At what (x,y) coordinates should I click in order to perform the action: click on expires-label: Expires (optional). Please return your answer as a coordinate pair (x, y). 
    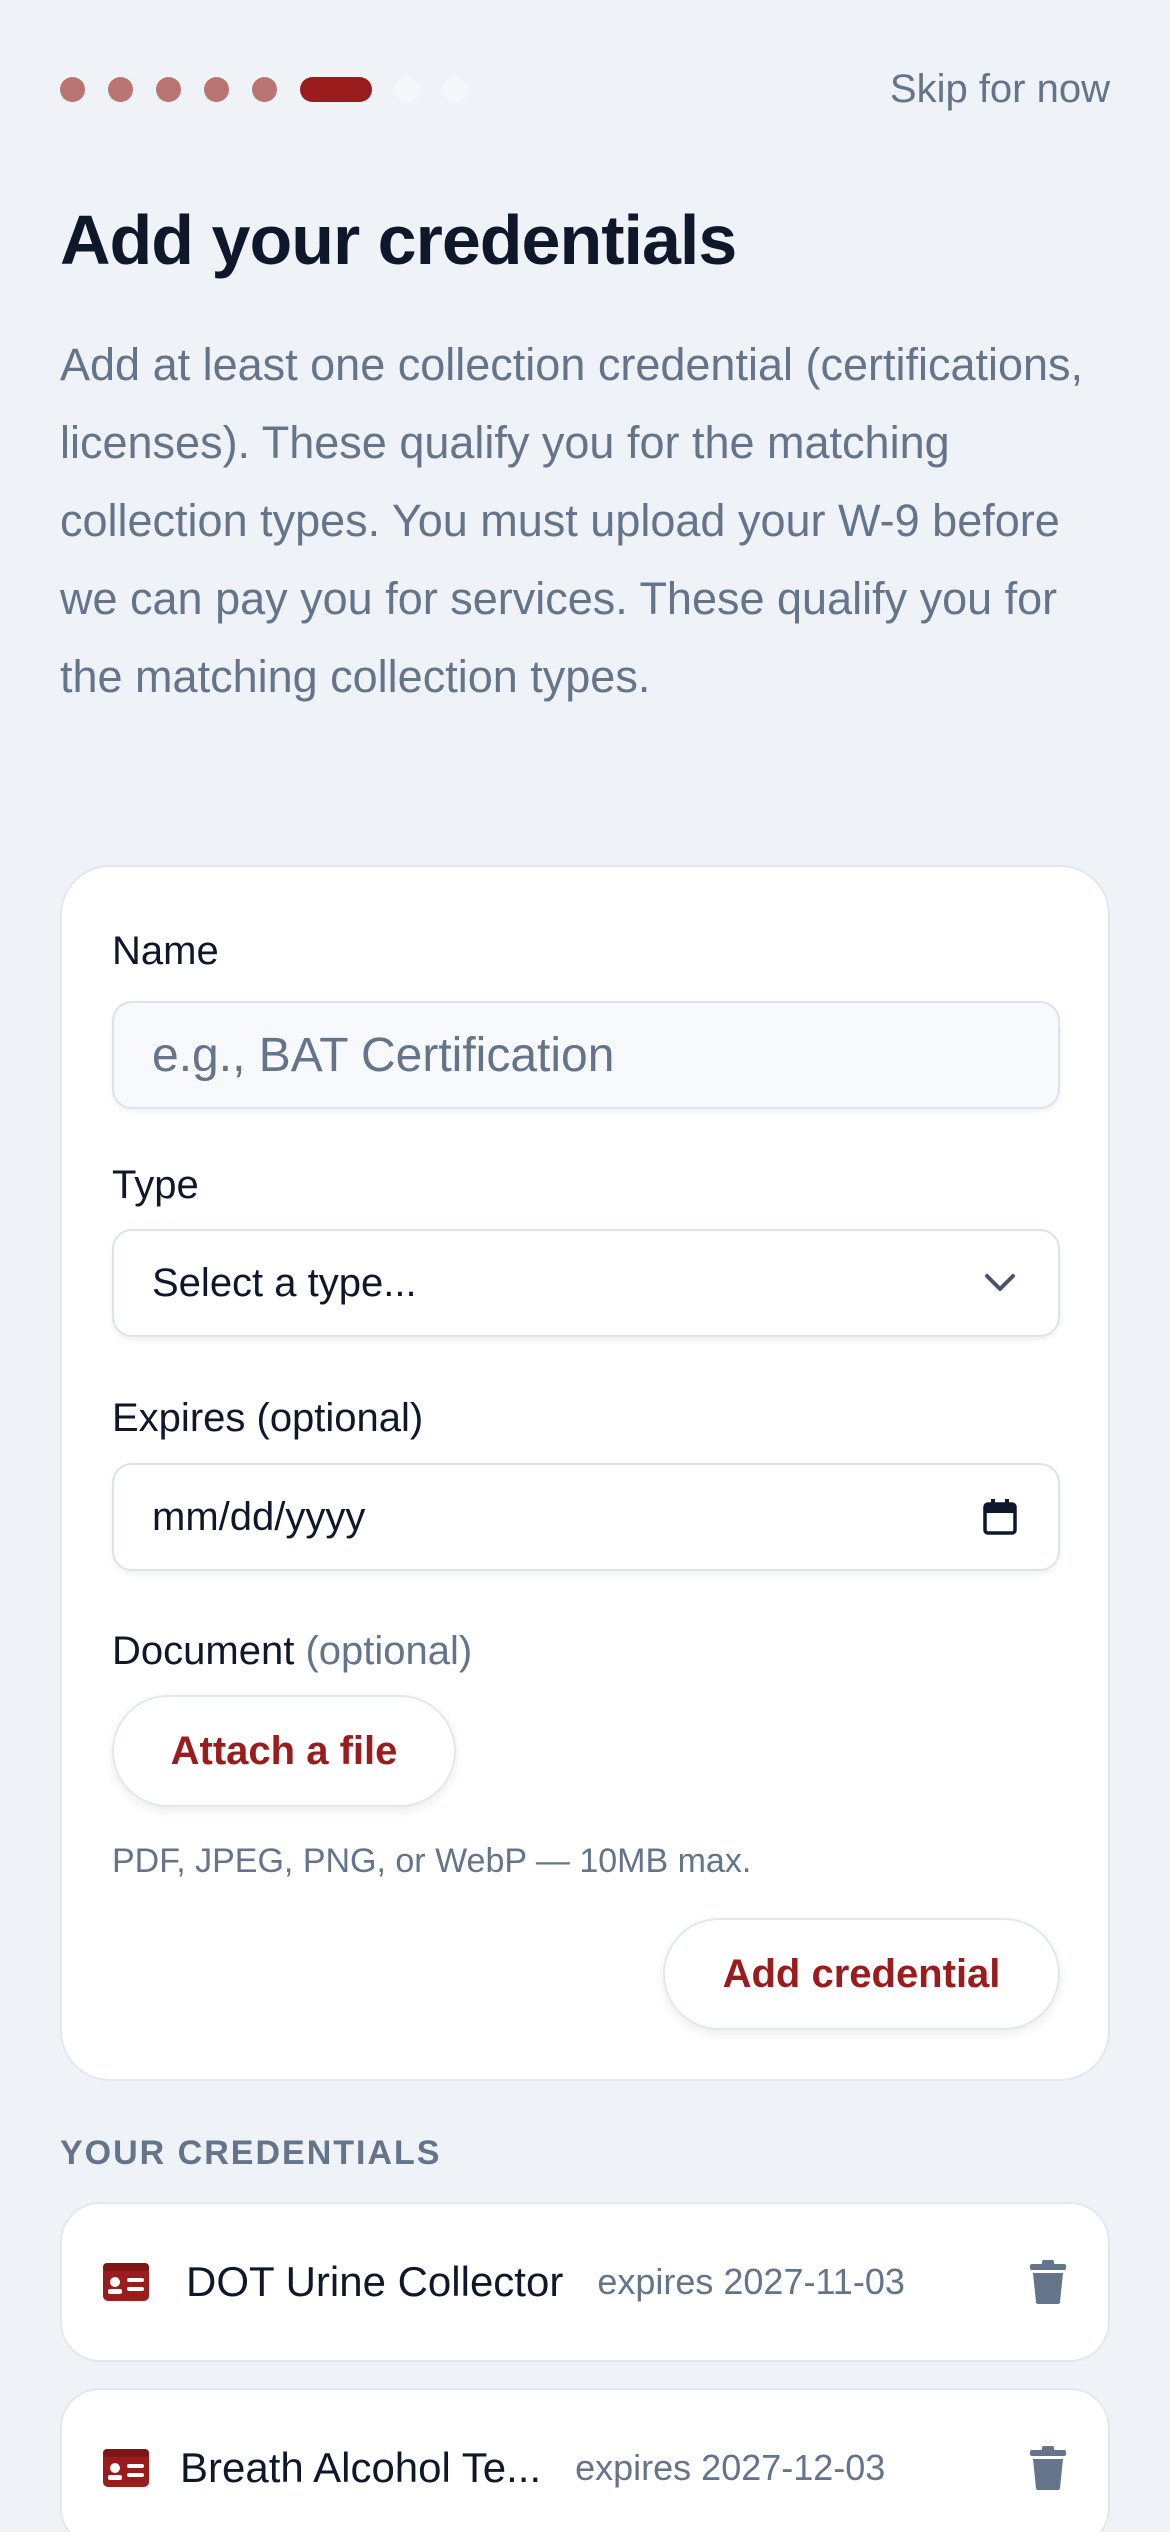
    Looking at the image, I should click on (268, 1418).